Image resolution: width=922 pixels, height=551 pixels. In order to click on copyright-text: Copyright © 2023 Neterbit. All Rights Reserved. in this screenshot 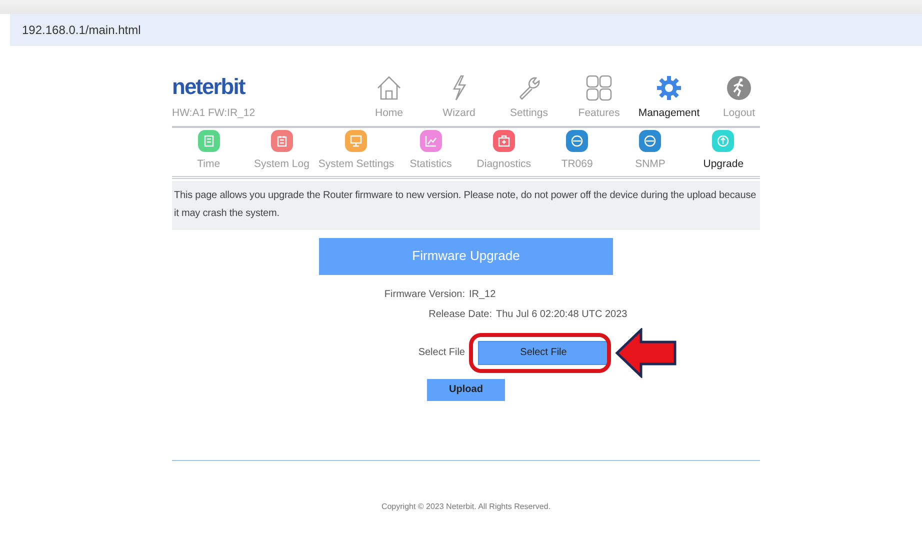, I will do `click(466, 506)`.